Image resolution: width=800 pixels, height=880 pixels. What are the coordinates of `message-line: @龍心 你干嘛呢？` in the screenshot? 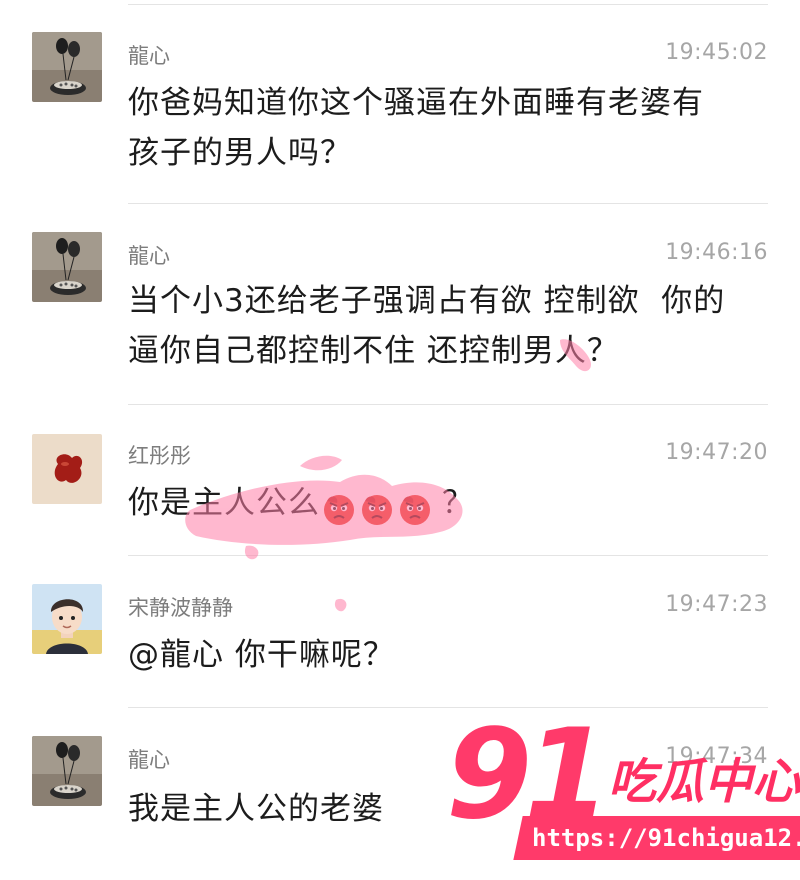 It's located at (261, 655).